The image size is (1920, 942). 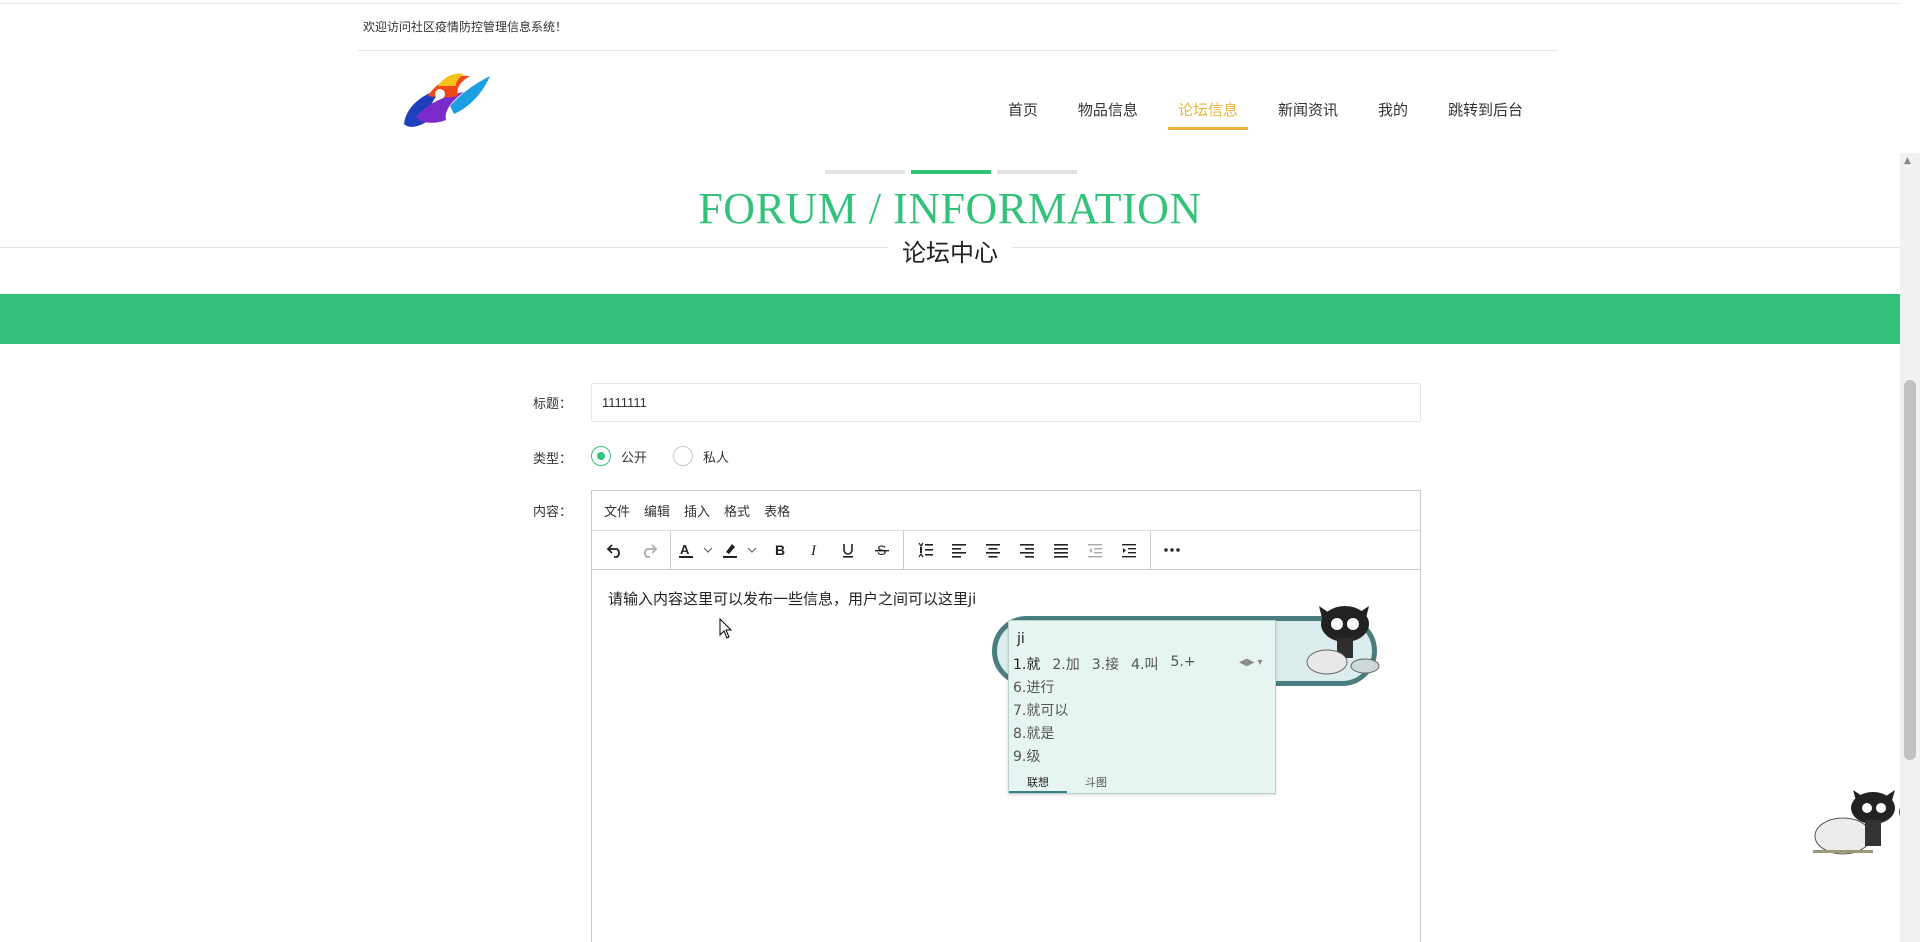 I want to click on ime-typed-text: ji, so click(x=1021, y=639).